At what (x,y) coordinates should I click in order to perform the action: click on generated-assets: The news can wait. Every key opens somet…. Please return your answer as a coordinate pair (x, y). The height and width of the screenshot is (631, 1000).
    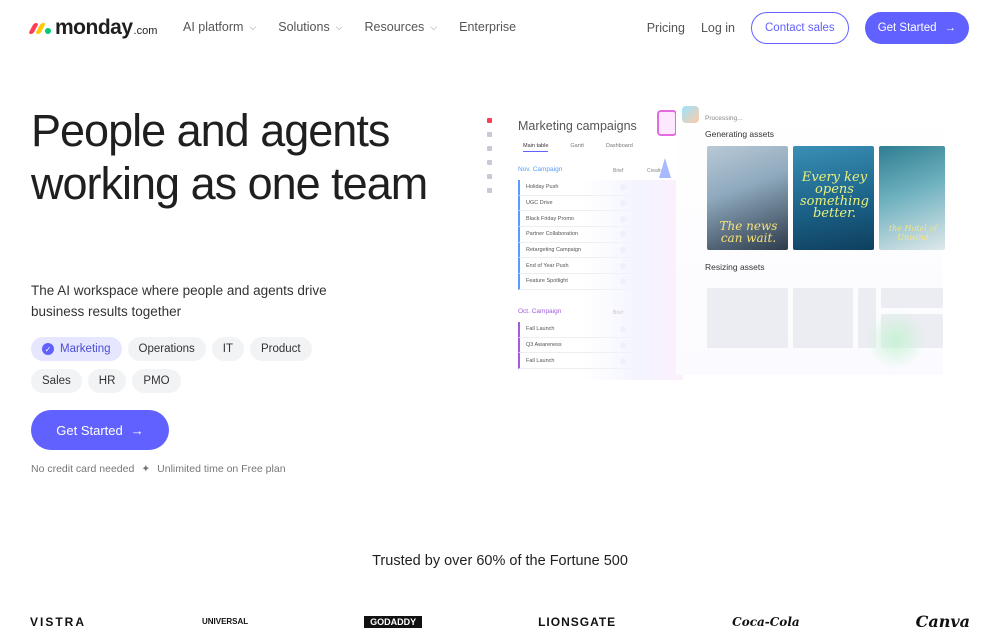
    Looking at the image, I should click on (826, 198).